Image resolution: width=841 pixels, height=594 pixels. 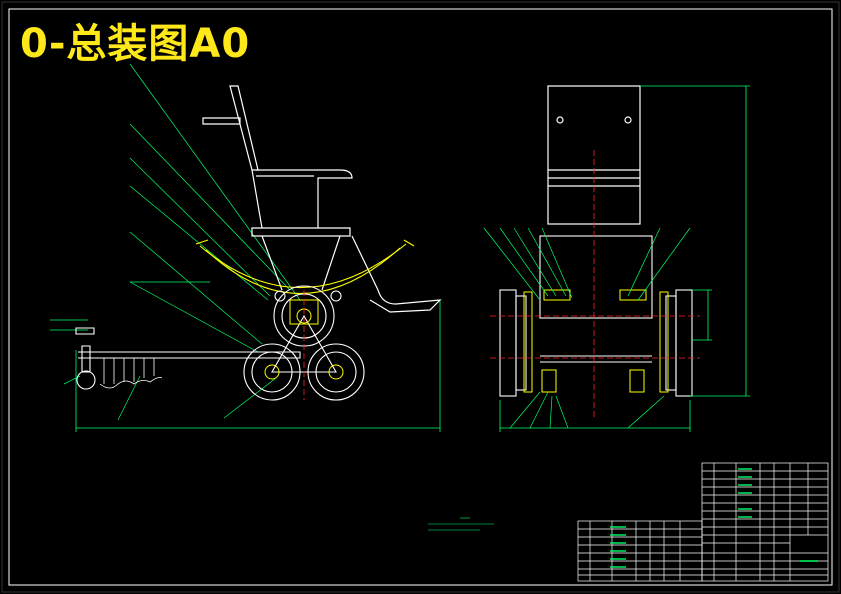 What do you see at coordinates (765, 522) in the screenshot?
I see `title-block` at bounding box center [765, 522].